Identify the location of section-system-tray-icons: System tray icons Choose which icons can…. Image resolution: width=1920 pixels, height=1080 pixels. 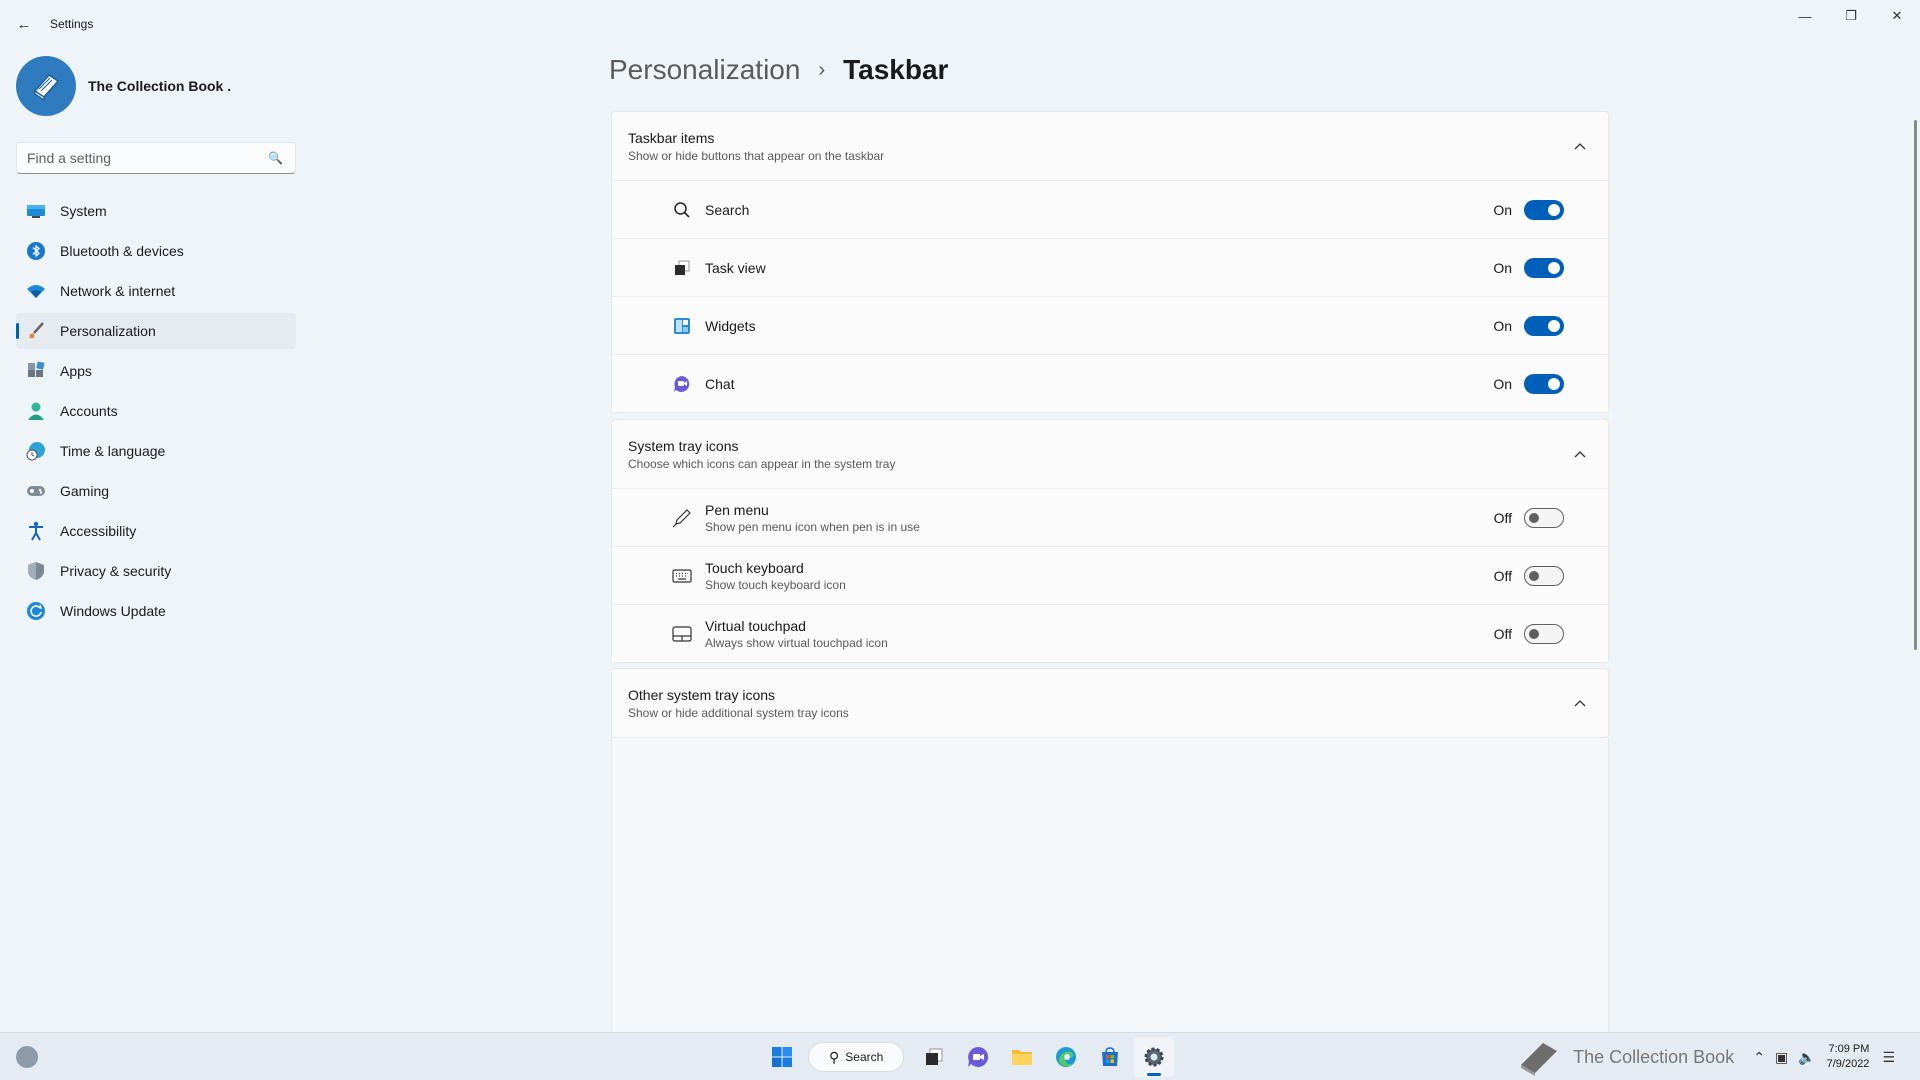
(1110, 541).